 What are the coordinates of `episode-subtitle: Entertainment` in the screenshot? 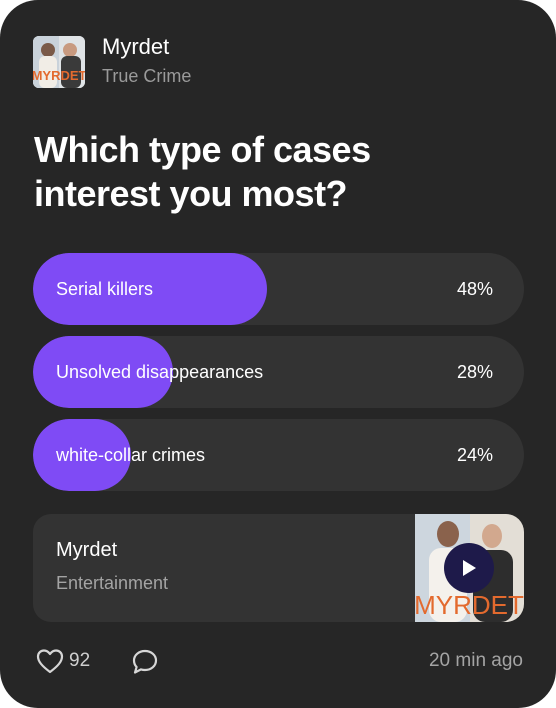 It's located at (112, 583).